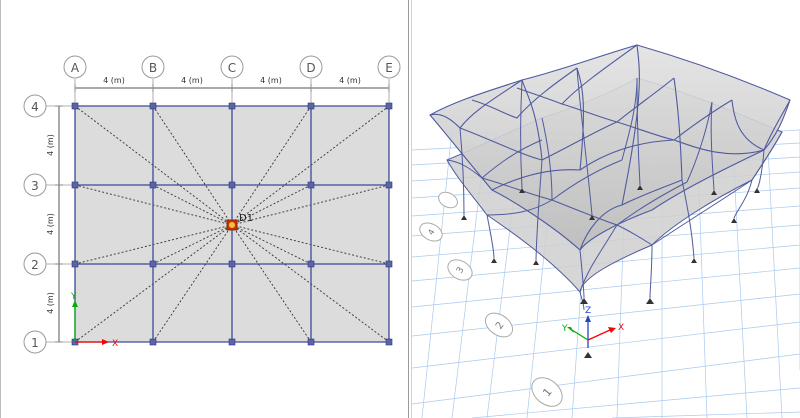  I want to click on grid-bubble-e: E, so click(389, 80).